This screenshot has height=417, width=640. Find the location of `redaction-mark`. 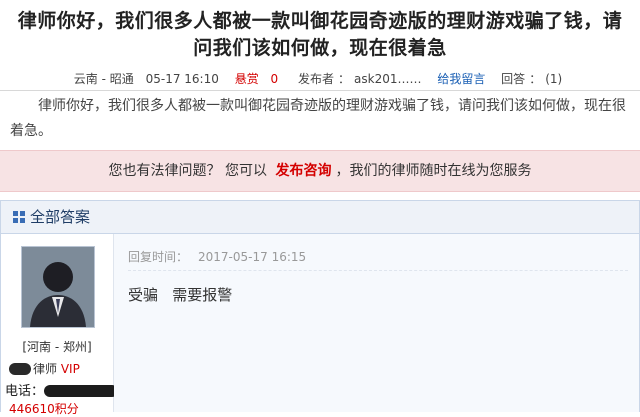

redaction-mark is located at coordinates (20, 369).